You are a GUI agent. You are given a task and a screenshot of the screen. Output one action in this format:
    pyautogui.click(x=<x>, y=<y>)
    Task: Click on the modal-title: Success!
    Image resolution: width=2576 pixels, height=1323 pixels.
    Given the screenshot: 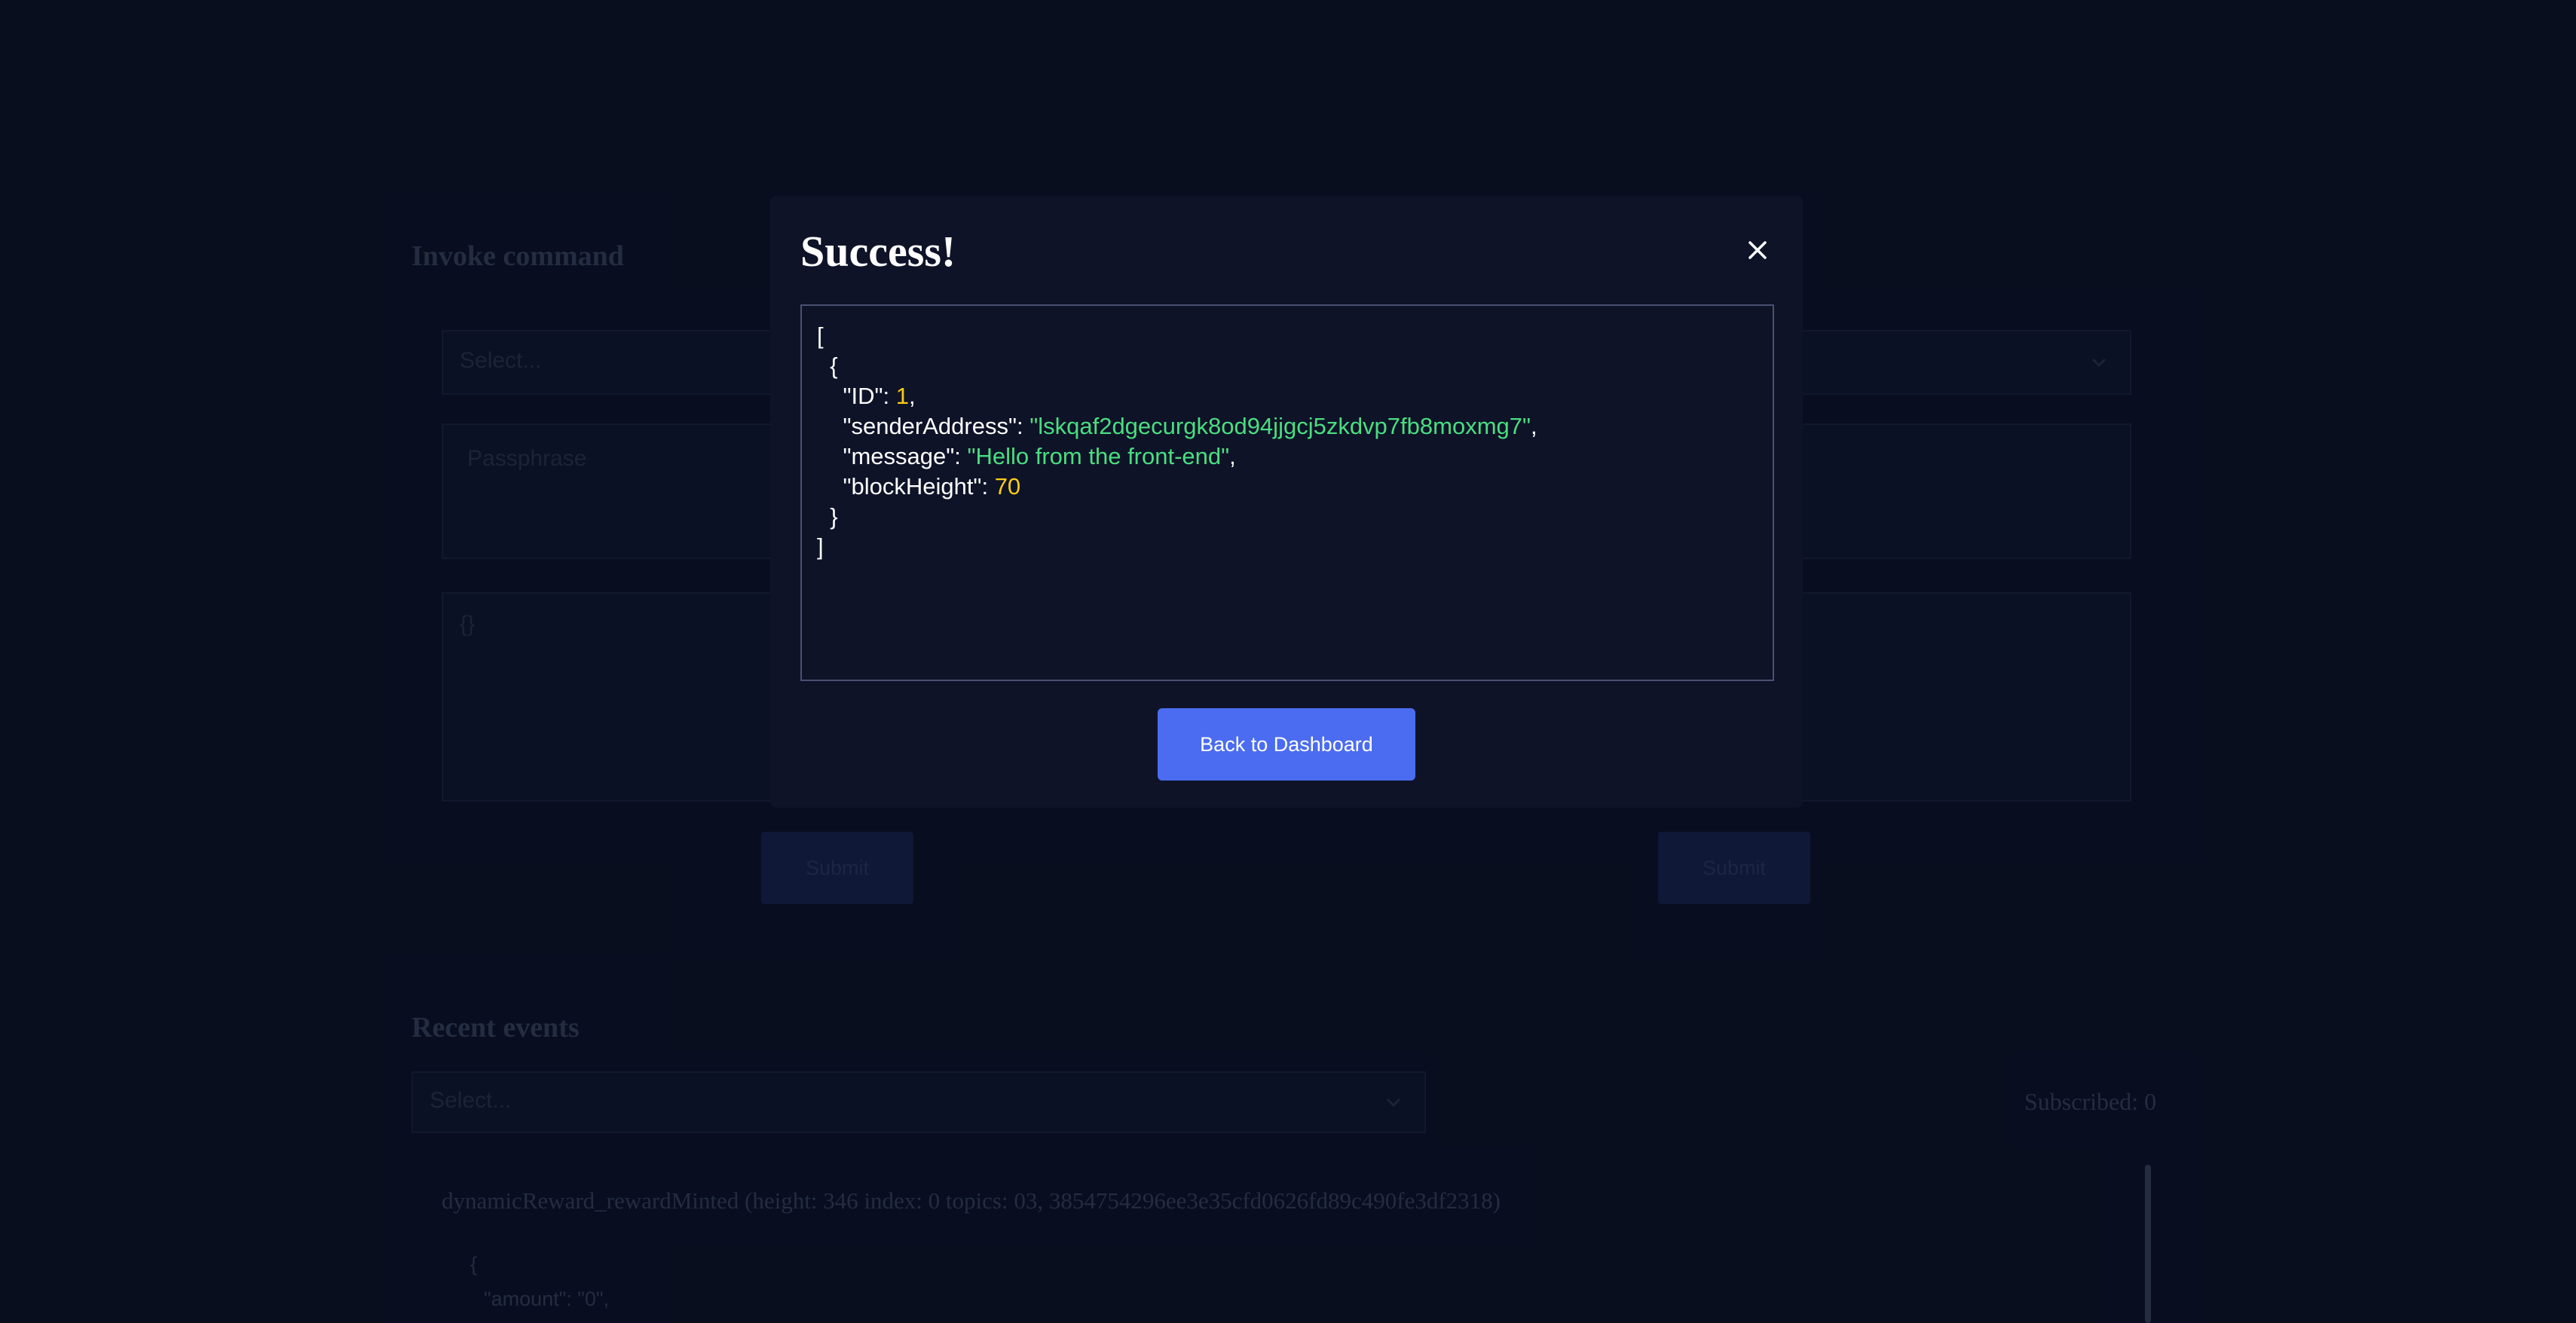 What is the action you would take?
    pyautogui.click(x=878, y=251)
    